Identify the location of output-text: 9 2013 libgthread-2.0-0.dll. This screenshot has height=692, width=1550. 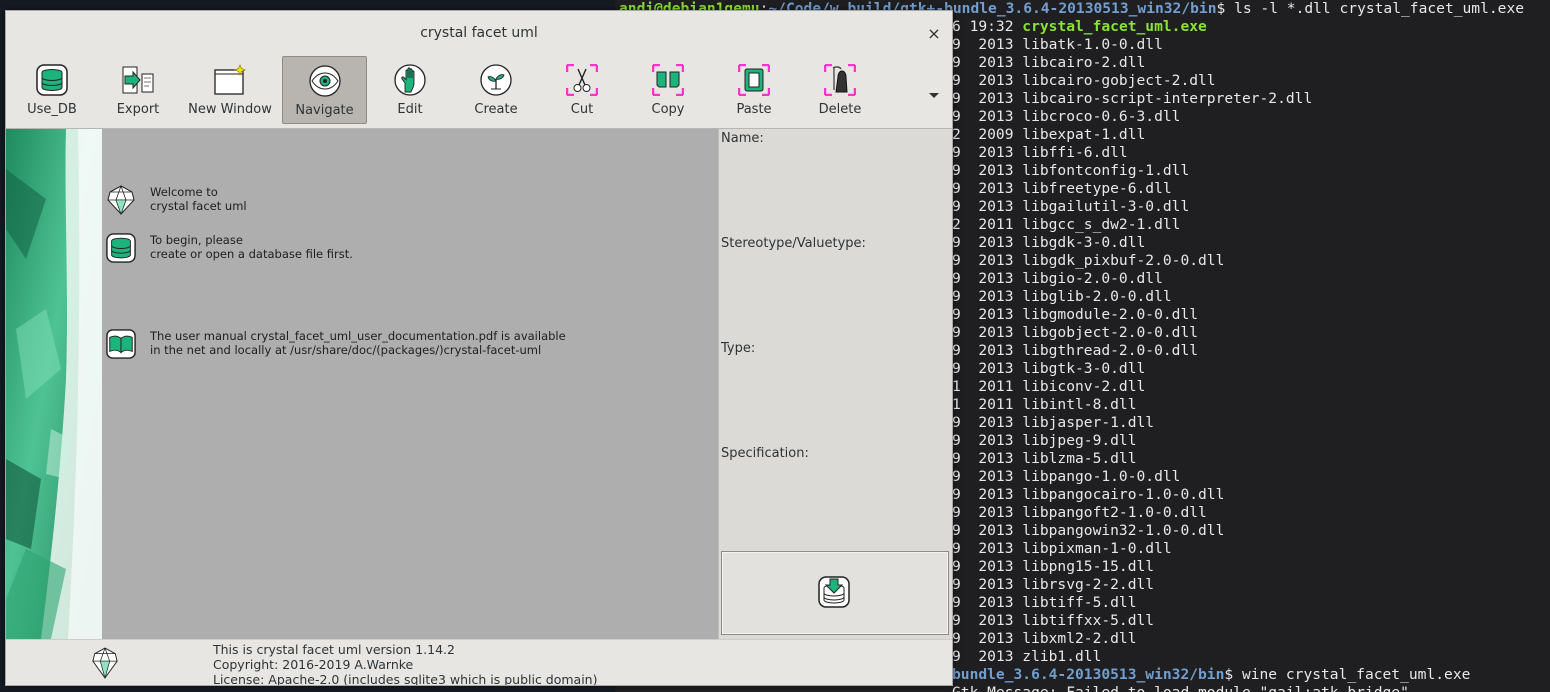
(1075, 350).